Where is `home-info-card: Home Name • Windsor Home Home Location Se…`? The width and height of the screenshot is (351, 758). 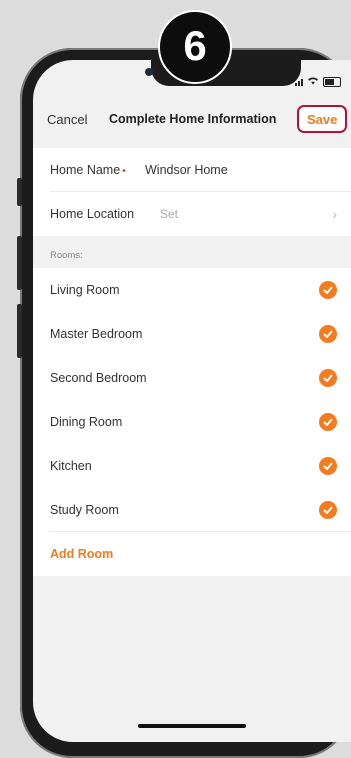
home-info-card: Home Name • Windsor Home Home Location Se… is located at coordinates (192, 192).